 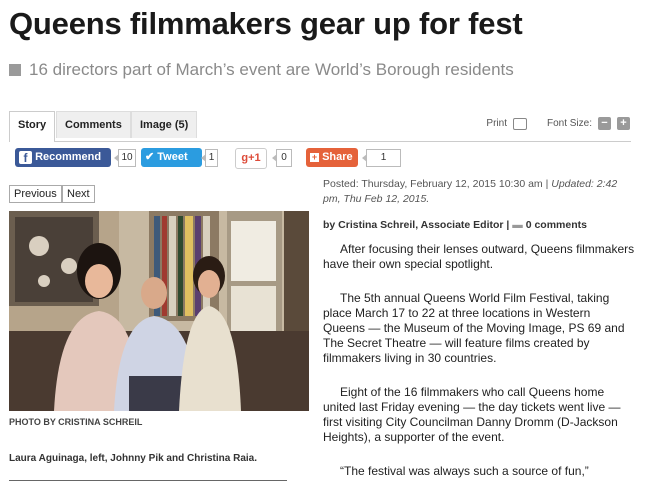 I want to click on photo-credit: PHOTO BY CRISTINA SCHREIL, so click(x=76, y=422).